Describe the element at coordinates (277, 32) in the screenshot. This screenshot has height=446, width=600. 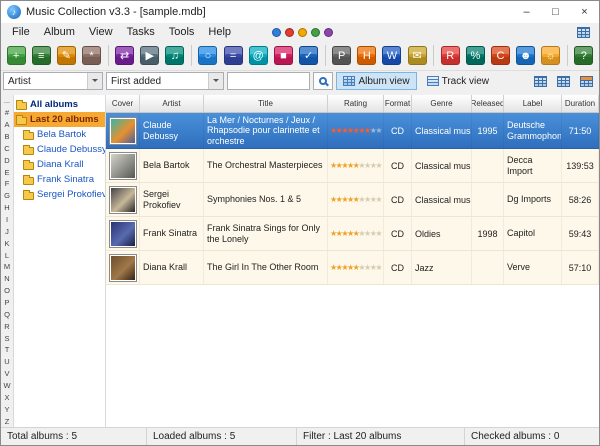
I see `flag-blue-icon` at that location.